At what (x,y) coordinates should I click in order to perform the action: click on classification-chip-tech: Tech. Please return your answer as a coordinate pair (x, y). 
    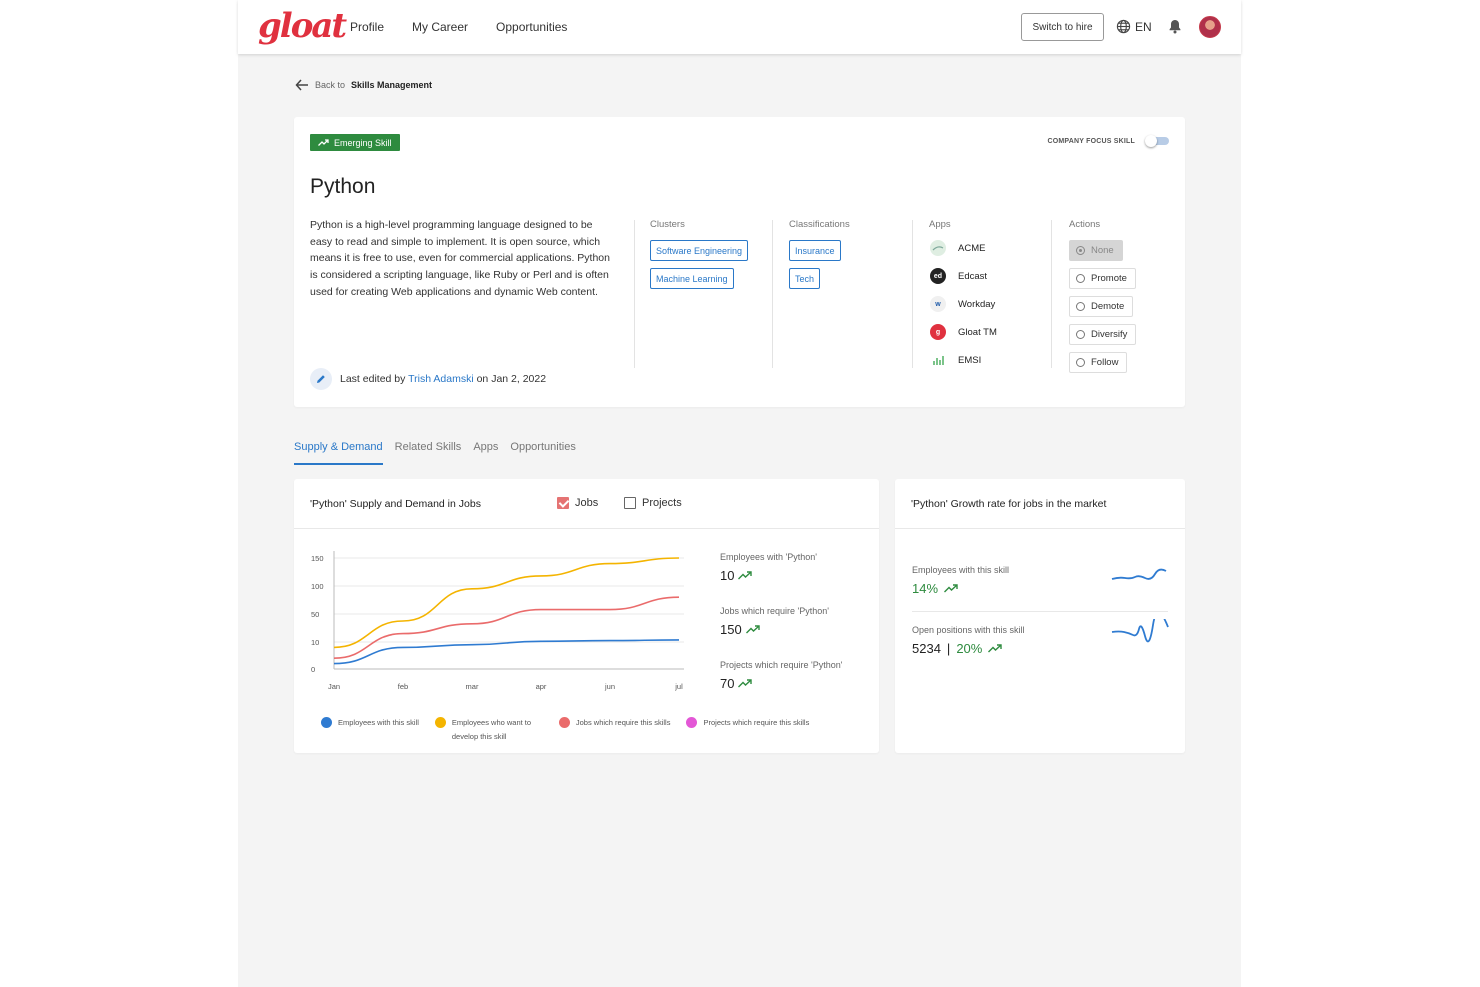
    Looking at the image, I should click on (805, 278).